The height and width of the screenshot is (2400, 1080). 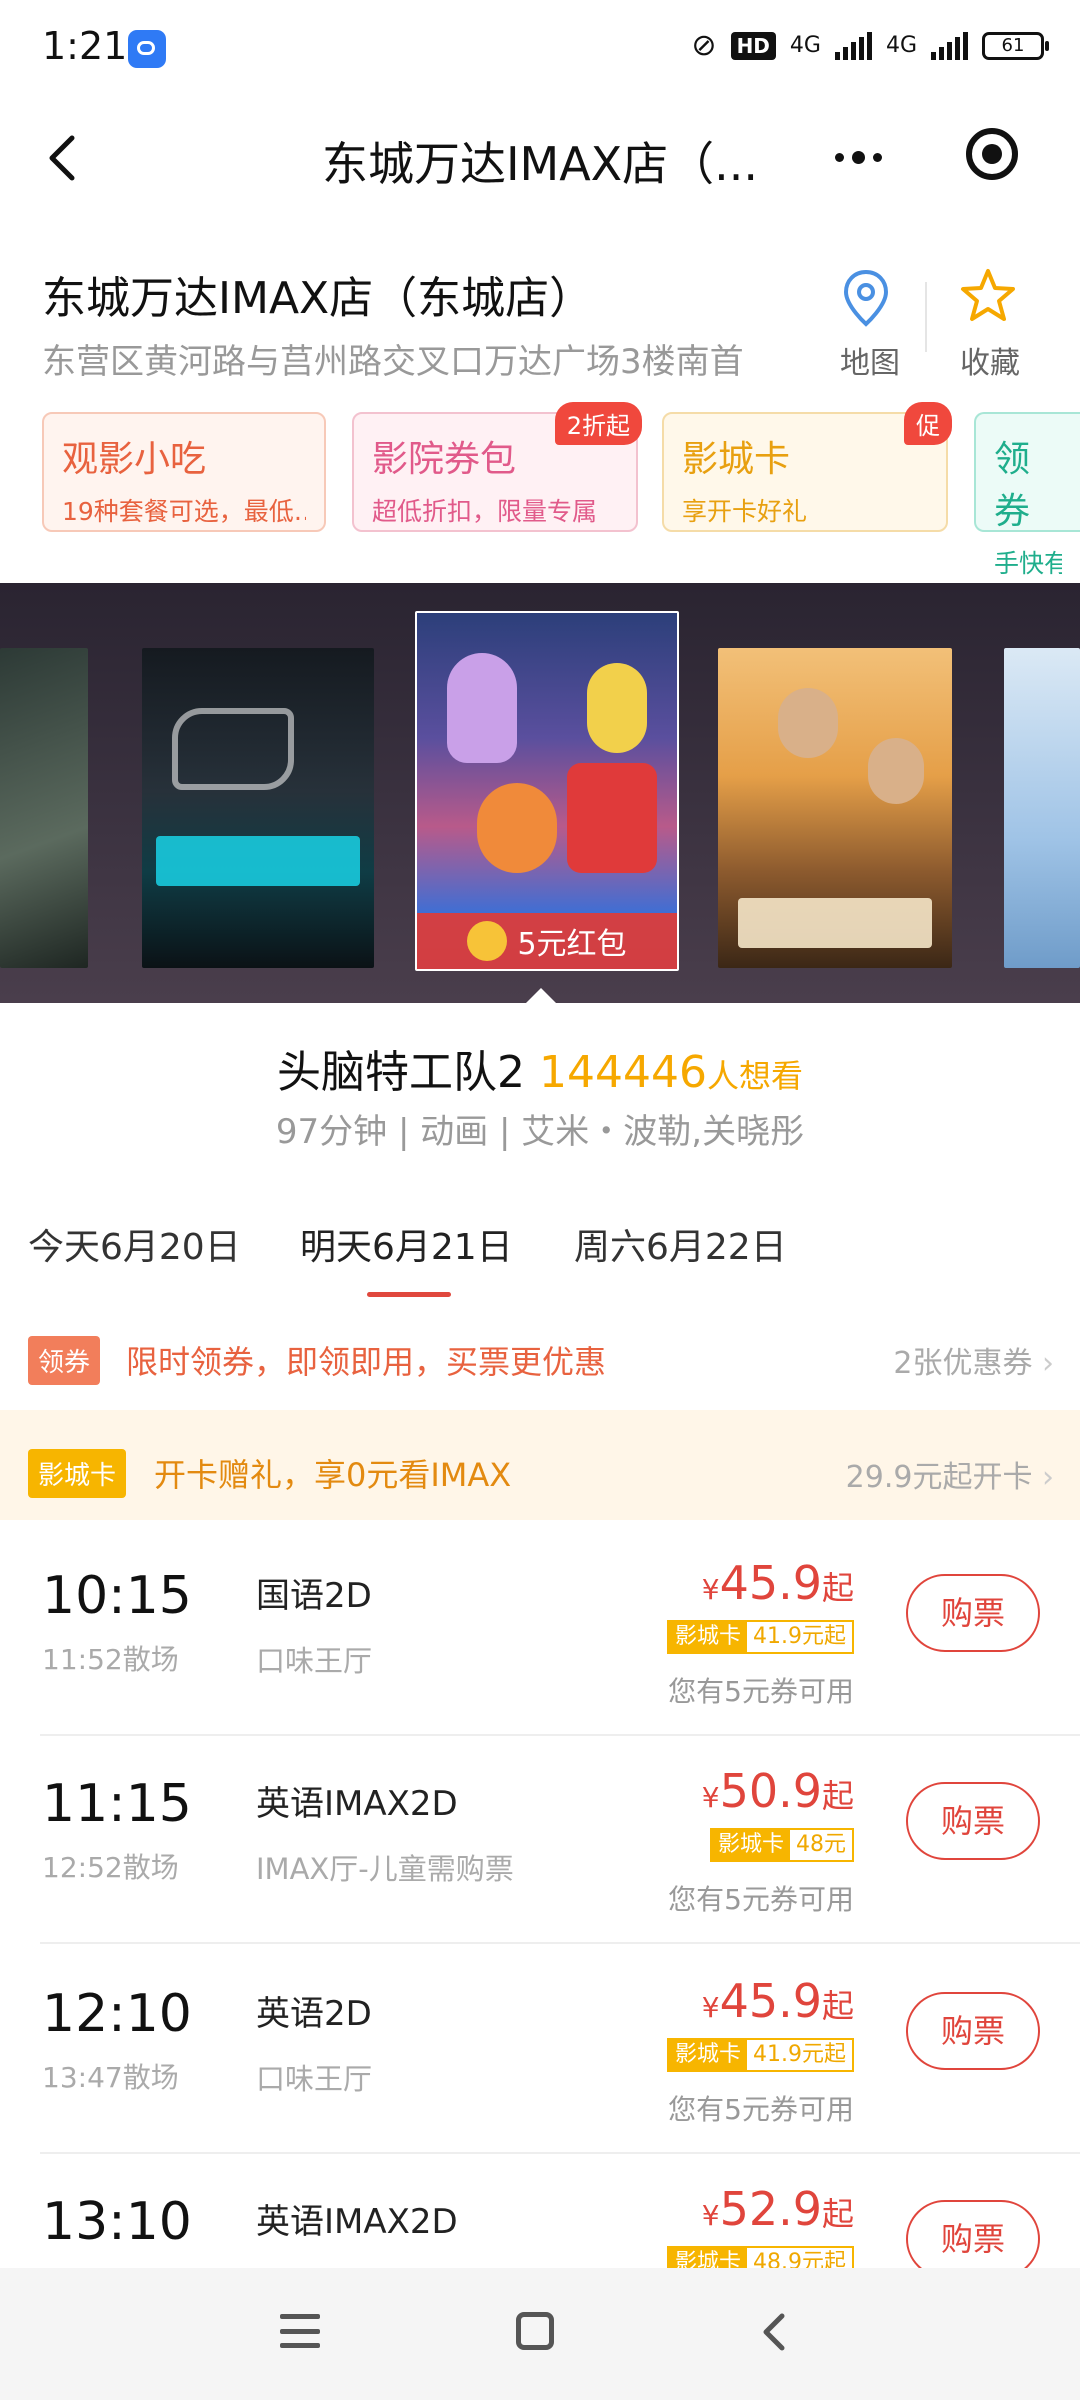 I want to click on promo-coupon-pack: 2折起 影院券包 超低折扣，限量专属, so click(x=497, y=467).